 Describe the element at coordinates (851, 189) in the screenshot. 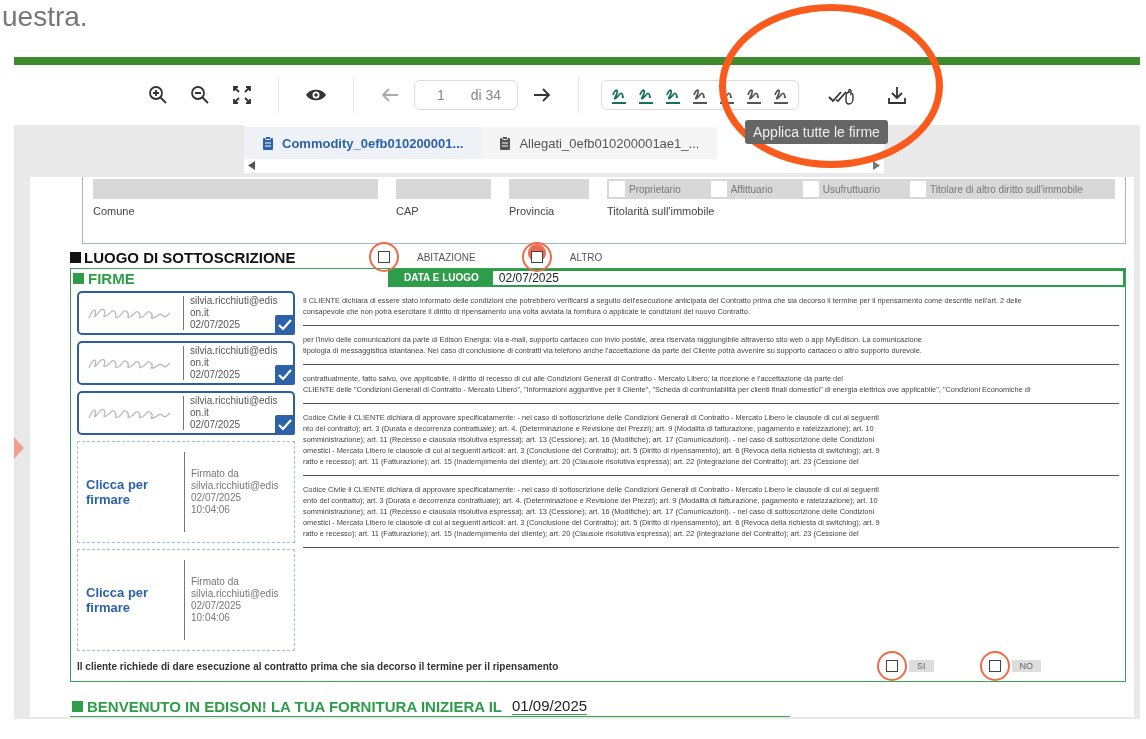

I see `checkbox-label: Usufruttuario` at that location.